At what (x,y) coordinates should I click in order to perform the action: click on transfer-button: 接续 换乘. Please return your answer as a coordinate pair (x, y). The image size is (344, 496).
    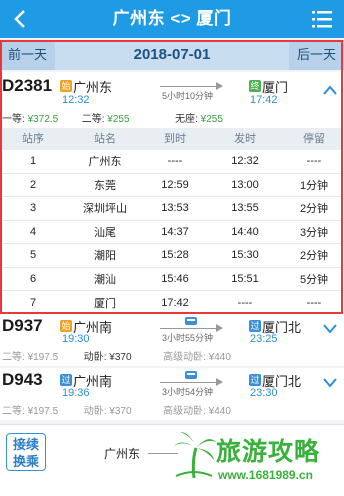
    Looking at the image, I should click on (26, 452).